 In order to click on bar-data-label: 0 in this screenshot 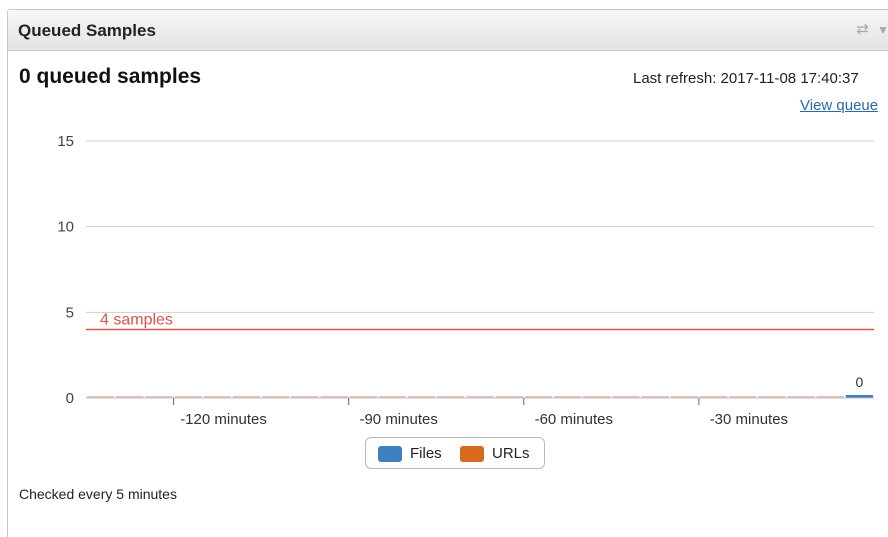, I will do `click(860, 382)`.